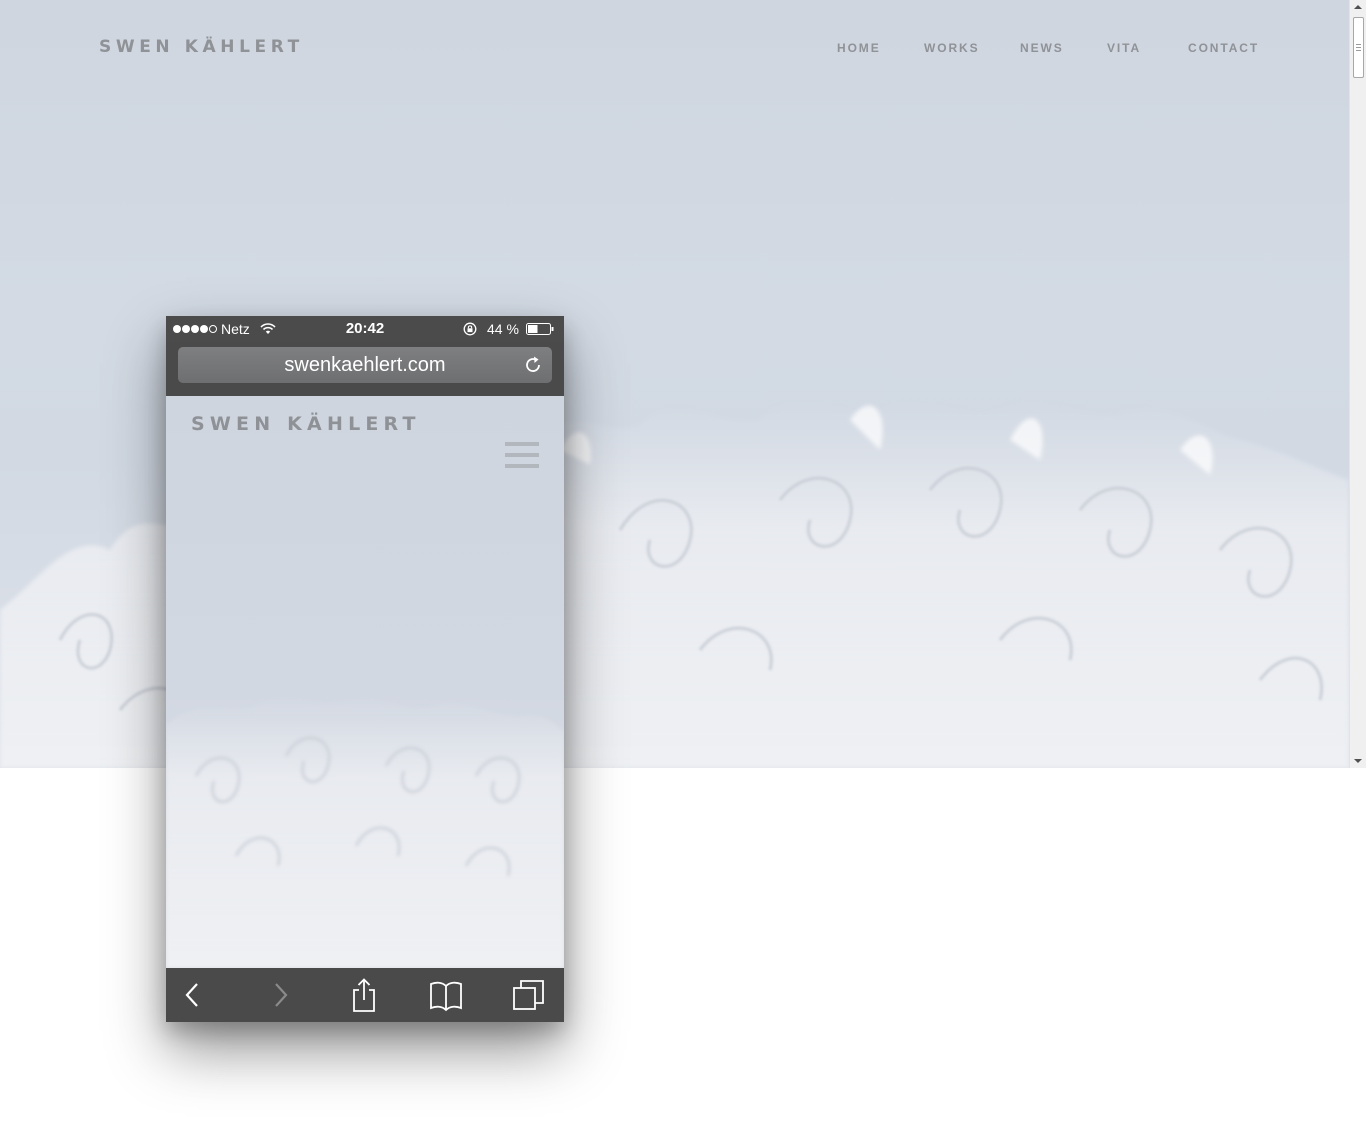 This screenshot has width=1366, height=1134. What do you see at coordinates (306, 424) in the screenshot?
I see `mobile-site-title: SWEN KÄHLERT` at bounding box center [306, 424].